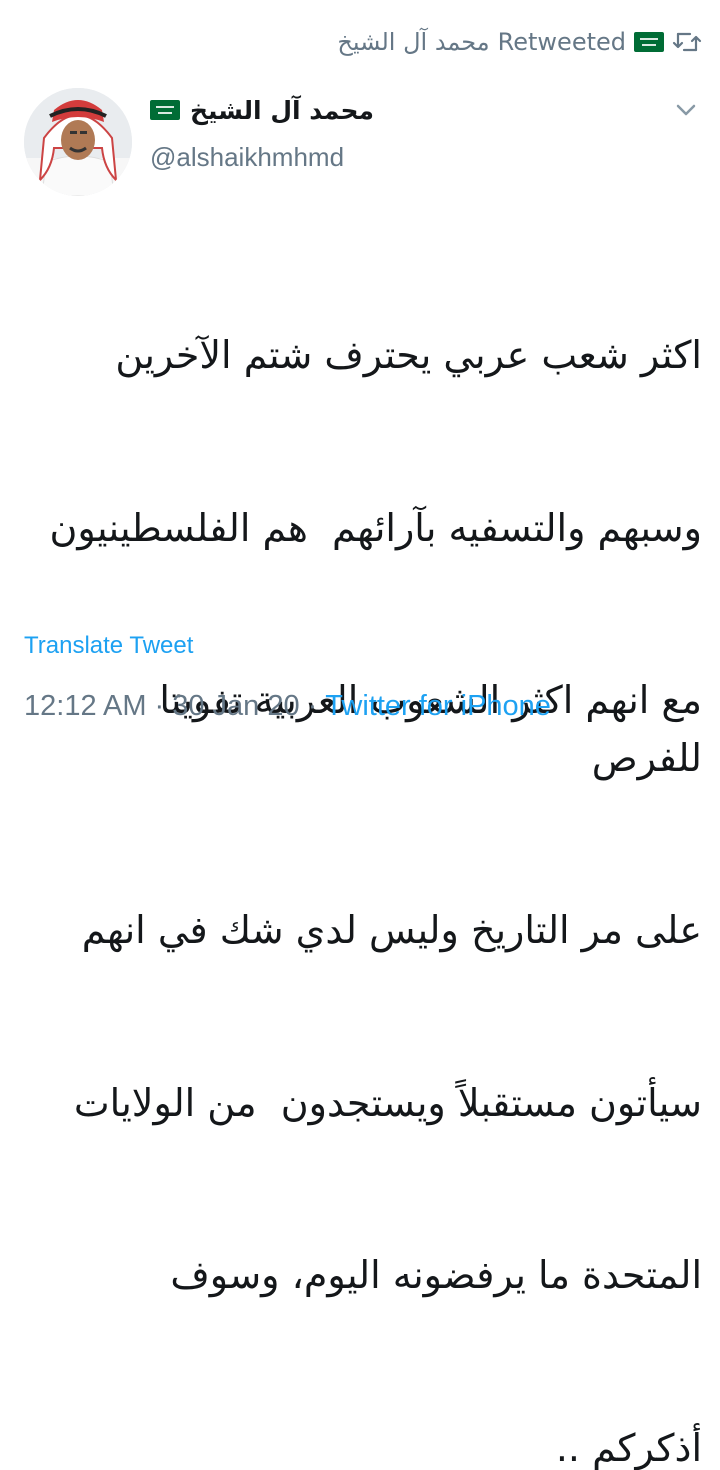 This screenshot has height=1470, width=720. What do you see at coordinates (371, 1104) in the screenshot?
I see `tweet-line: سيأتون مستقبلاً ويستجدون من الولايات` at bounding box center [371, 1104].